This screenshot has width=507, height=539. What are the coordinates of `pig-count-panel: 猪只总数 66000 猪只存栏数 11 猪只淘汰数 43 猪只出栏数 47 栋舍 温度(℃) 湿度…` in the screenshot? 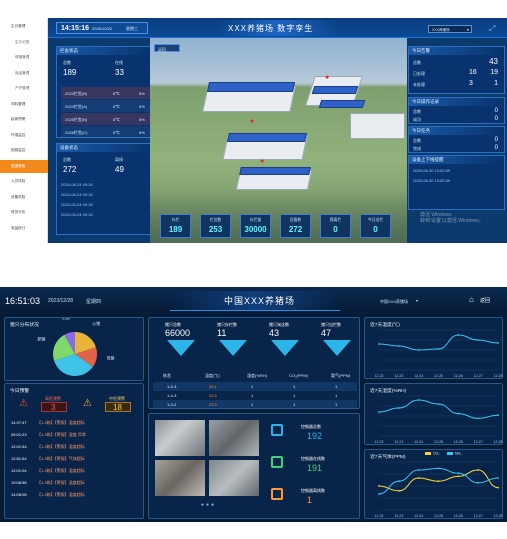 It's located at (254, 363).